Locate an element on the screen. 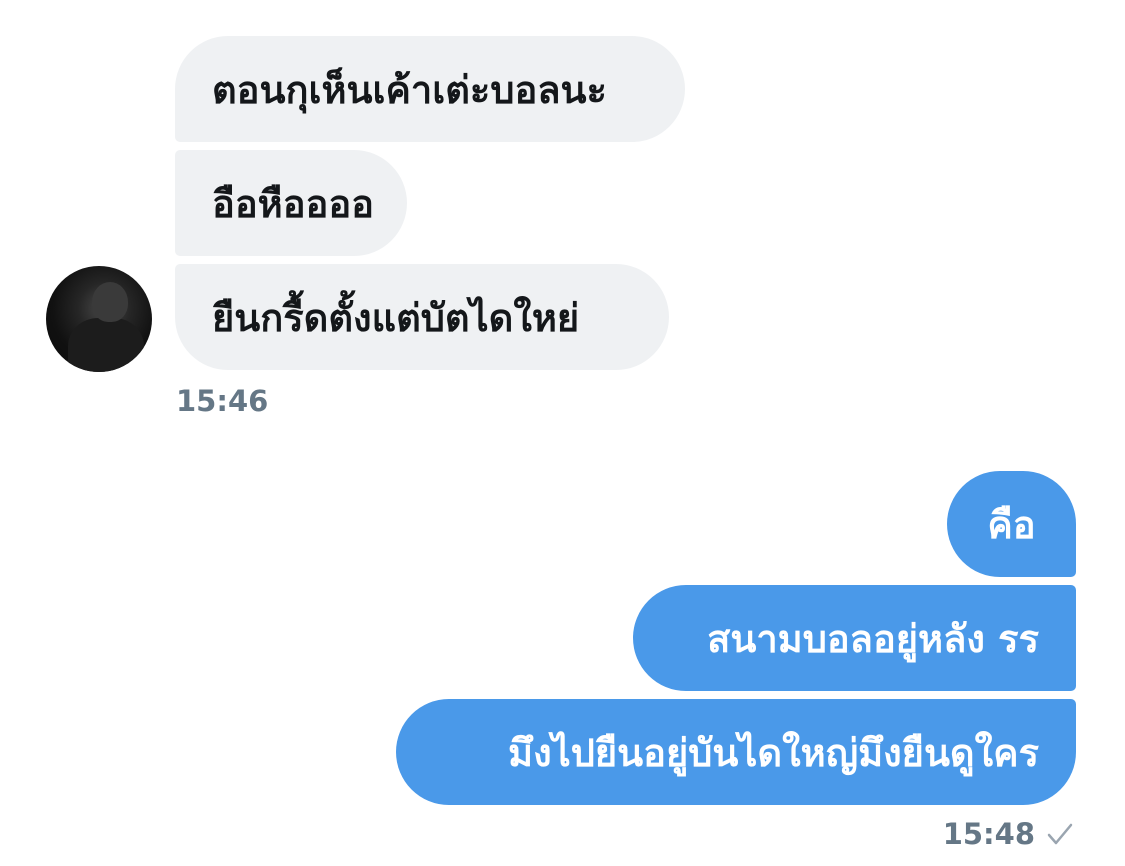 The width and height of the screenshot is (1125, 866). incoming-timestamp: 15:46 is located at coordinates (222, 401).